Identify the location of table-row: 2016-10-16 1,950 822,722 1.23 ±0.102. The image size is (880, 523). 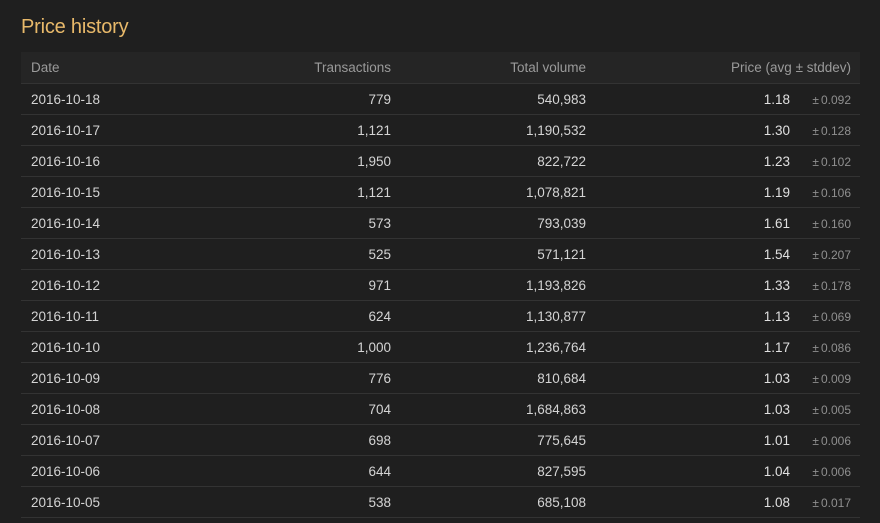
(440, 161).